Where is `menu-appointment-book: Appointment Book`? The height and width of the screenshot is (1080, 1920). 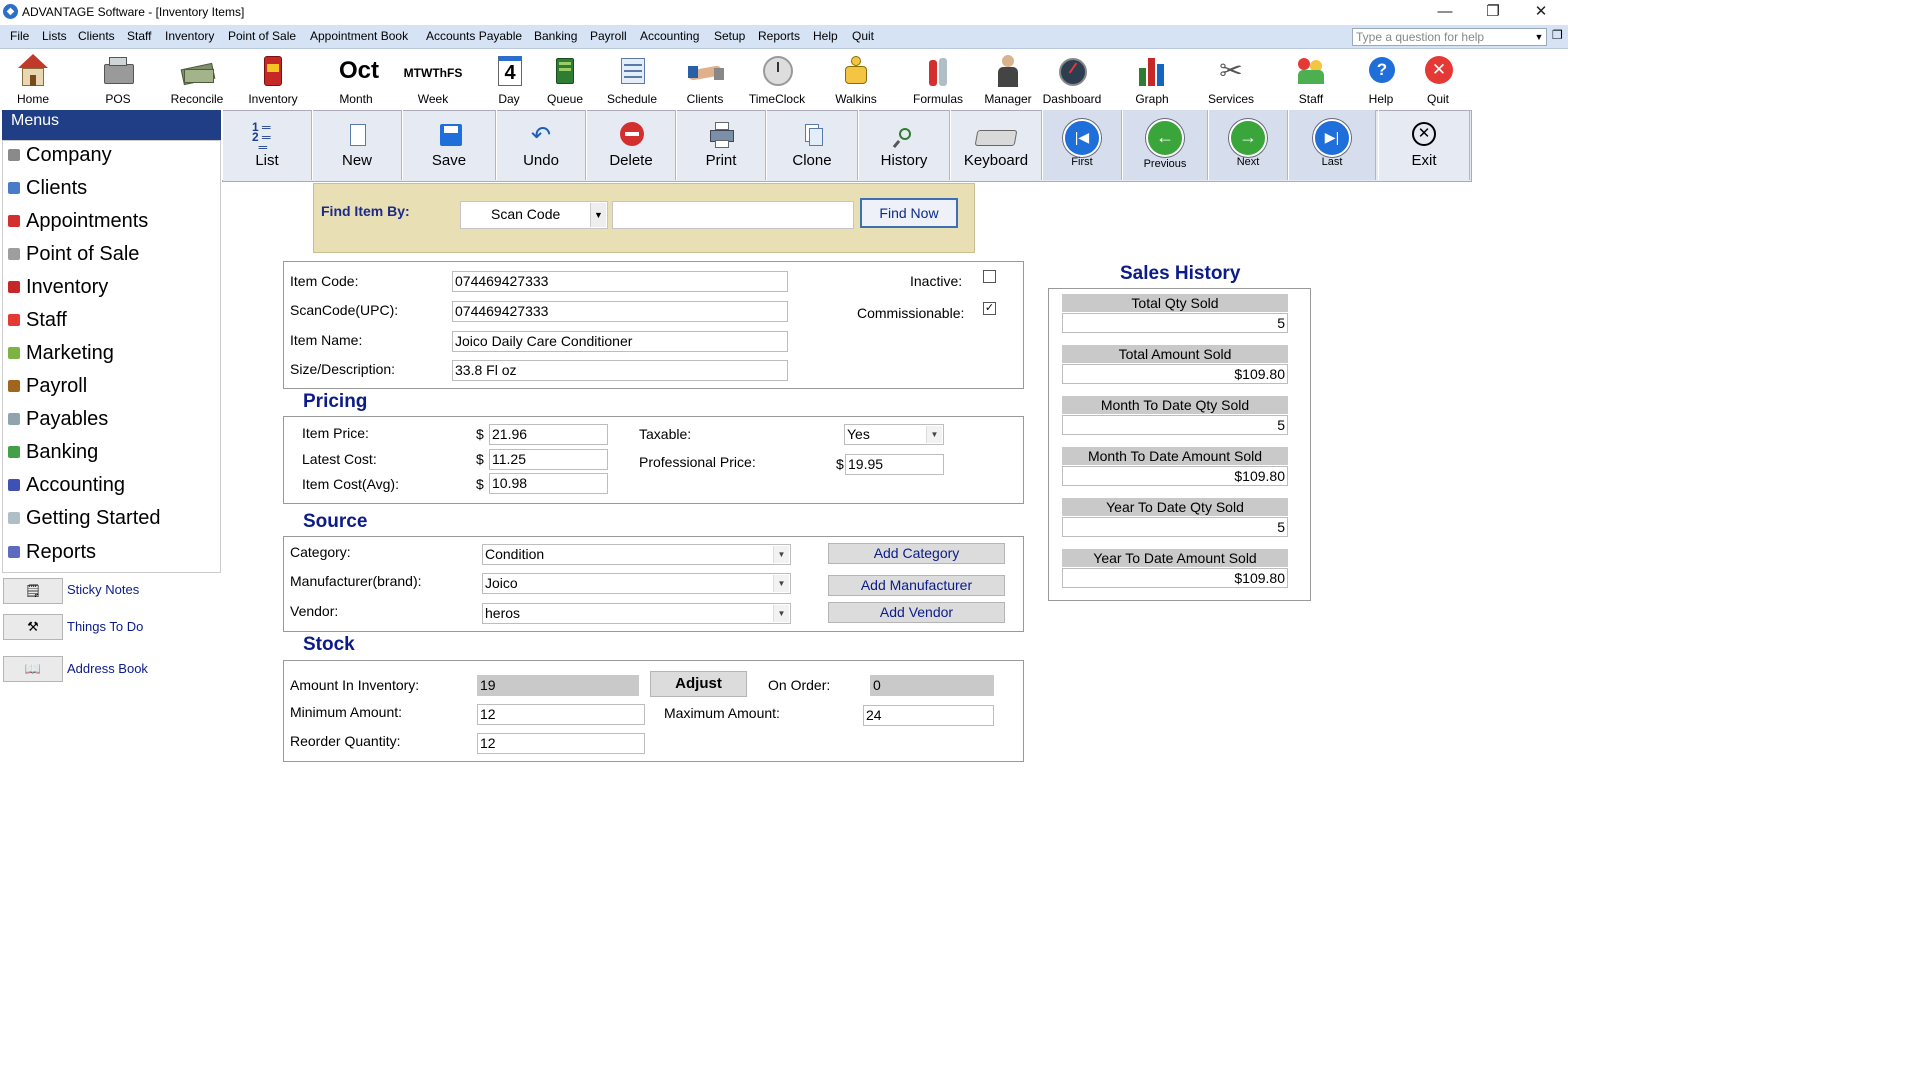 menu-appointment-book: Appointment Book is located at coordinates (359, 36).